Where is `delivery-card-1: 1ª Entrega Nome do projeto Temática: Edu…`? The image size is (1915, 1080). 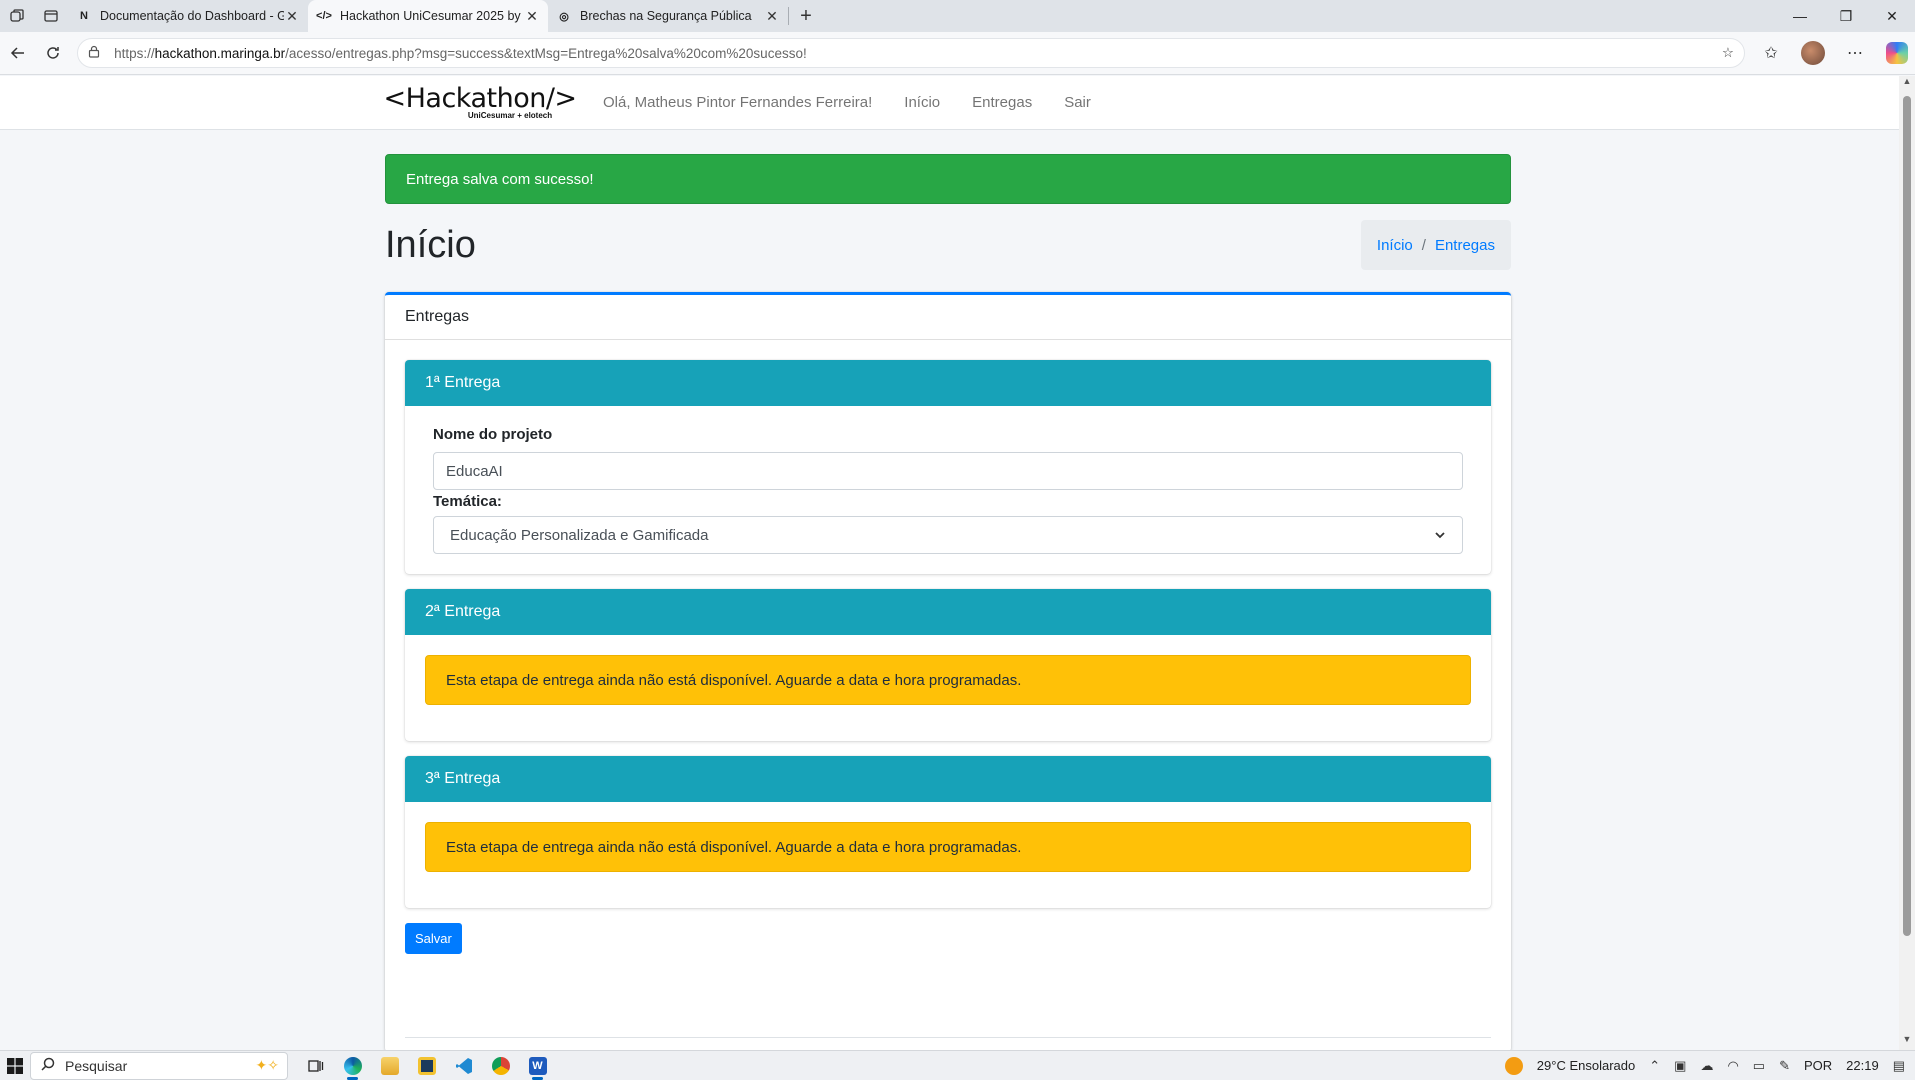 delivery-card-1: 1ª Entrega Nome do projeto Temática: Edu… is located at coordinates (948, 467).